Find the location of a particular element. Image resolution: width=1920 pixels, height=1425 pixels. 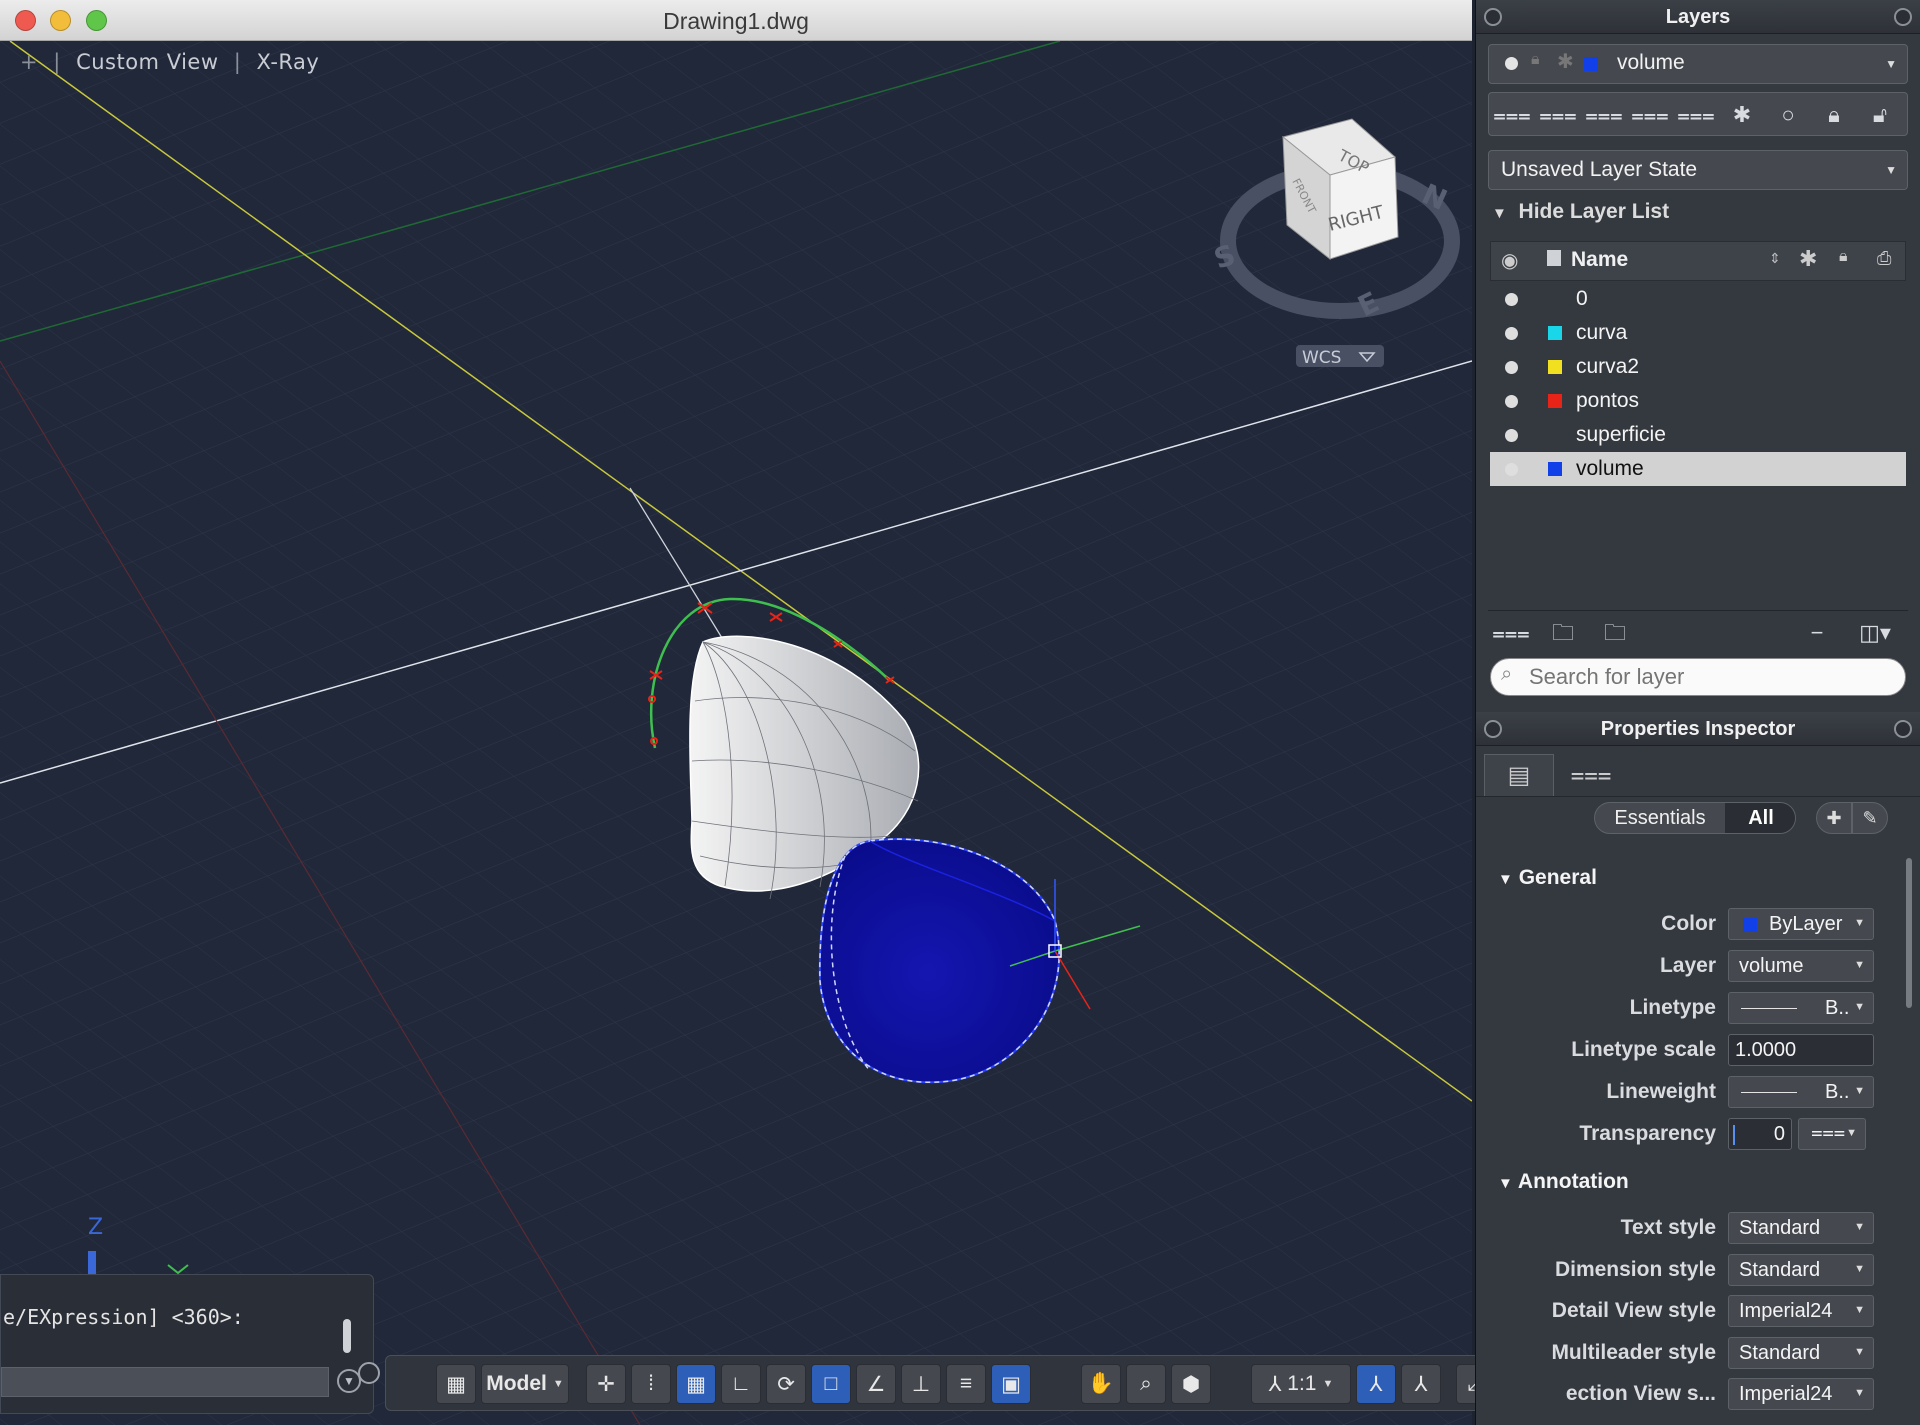

layer-row: pontos is located at coordinates (1698, 401).